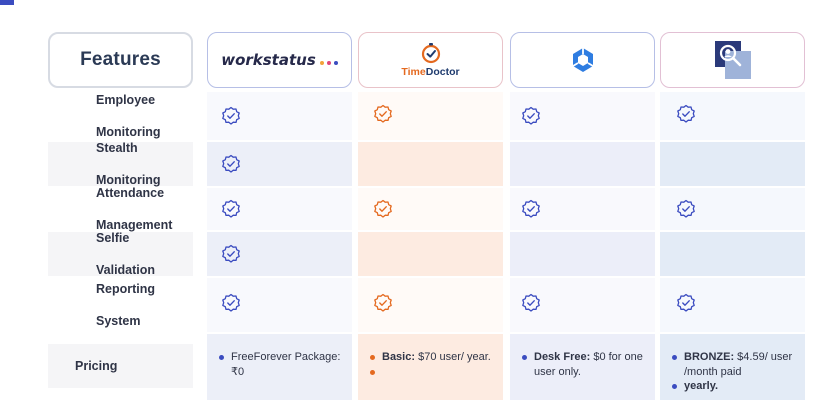 Image resolution: width=840 pixels, height=400 pixels. Describe the element at coordinates (430, 164) in the screenshot. I see `timedoctor-stealth-monitoring-cell` at that location.